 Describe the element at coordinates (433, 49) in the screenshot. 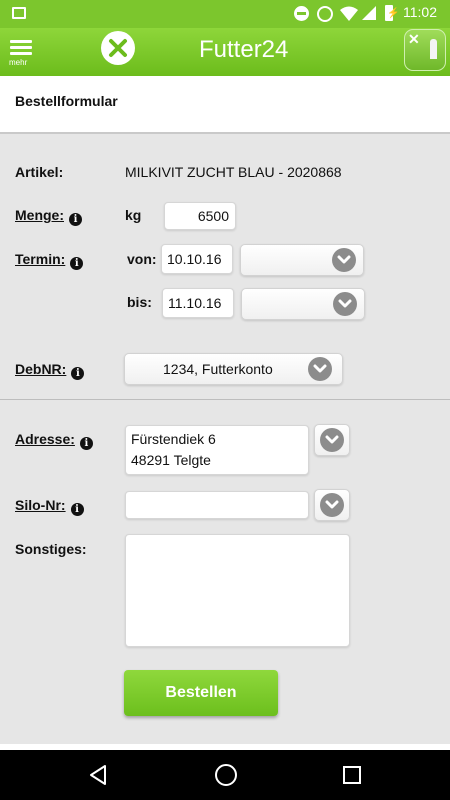

I see `silo-icon` at that location.